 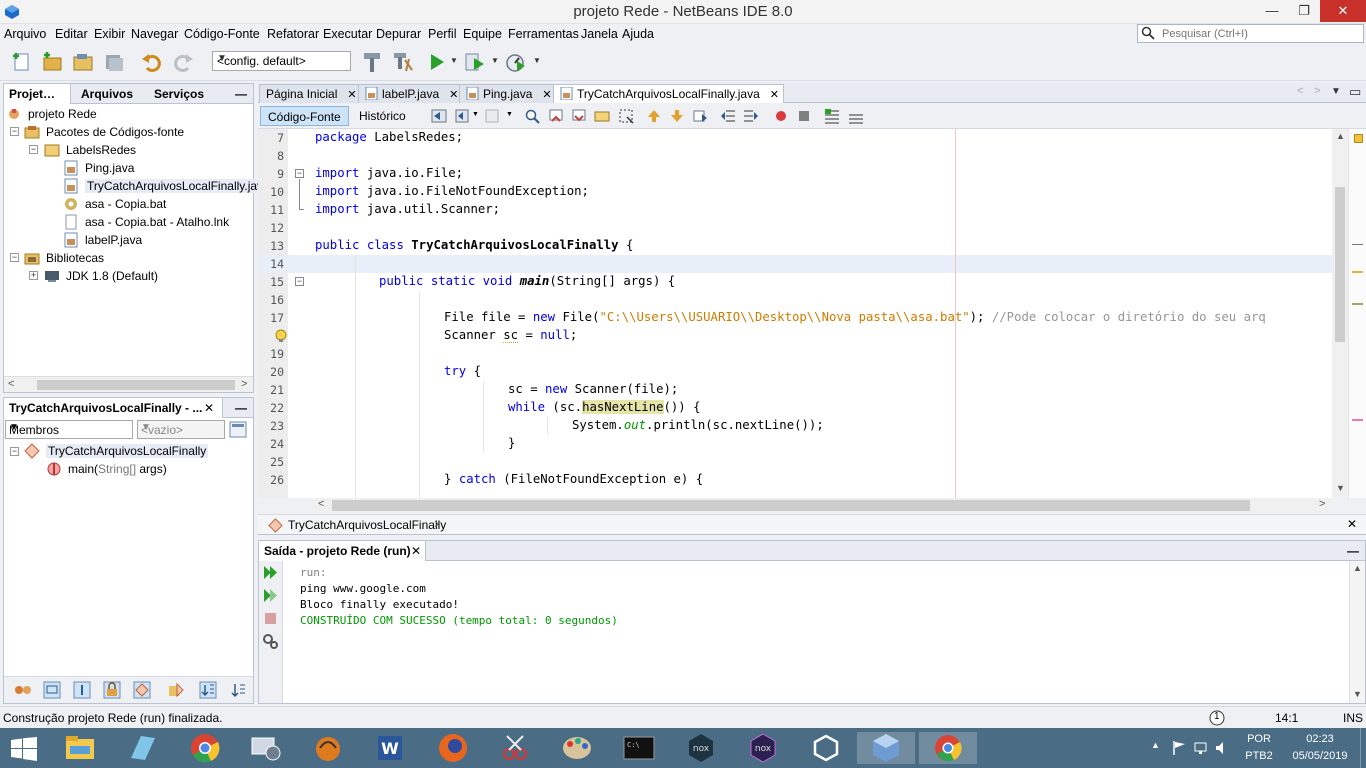 I want to click on start-macro-icon, so click(x=781, y=116).